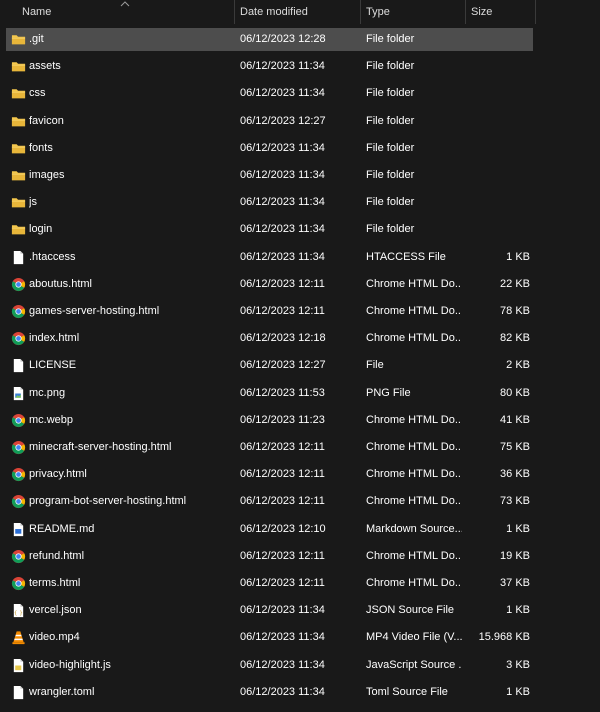 Image resolution: width=600 pixels, height=712 pixels. What do you see at coordinates (282, 392) in the screenshot?
I see `file-date-modified: 06/12/2023 11:53` at bounding box center [282, 392].